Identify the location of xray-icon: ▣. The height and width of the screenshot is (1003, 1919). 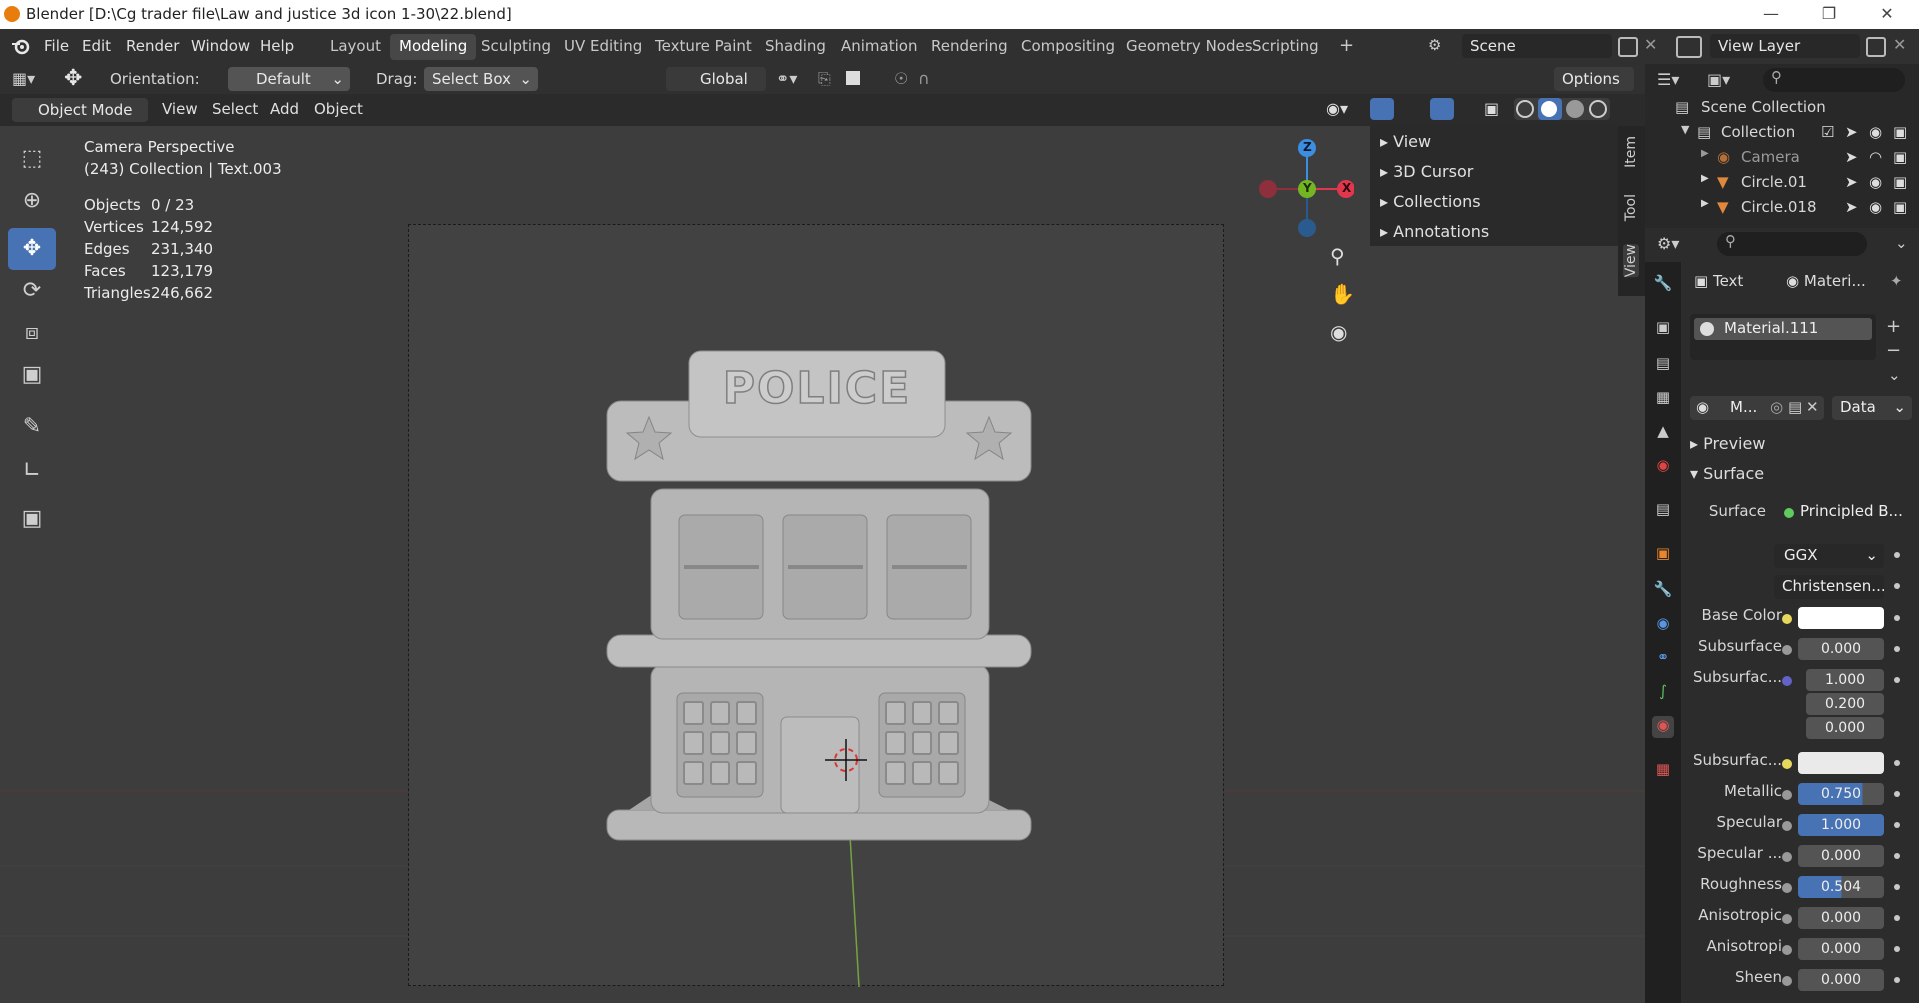
(1491, 108).